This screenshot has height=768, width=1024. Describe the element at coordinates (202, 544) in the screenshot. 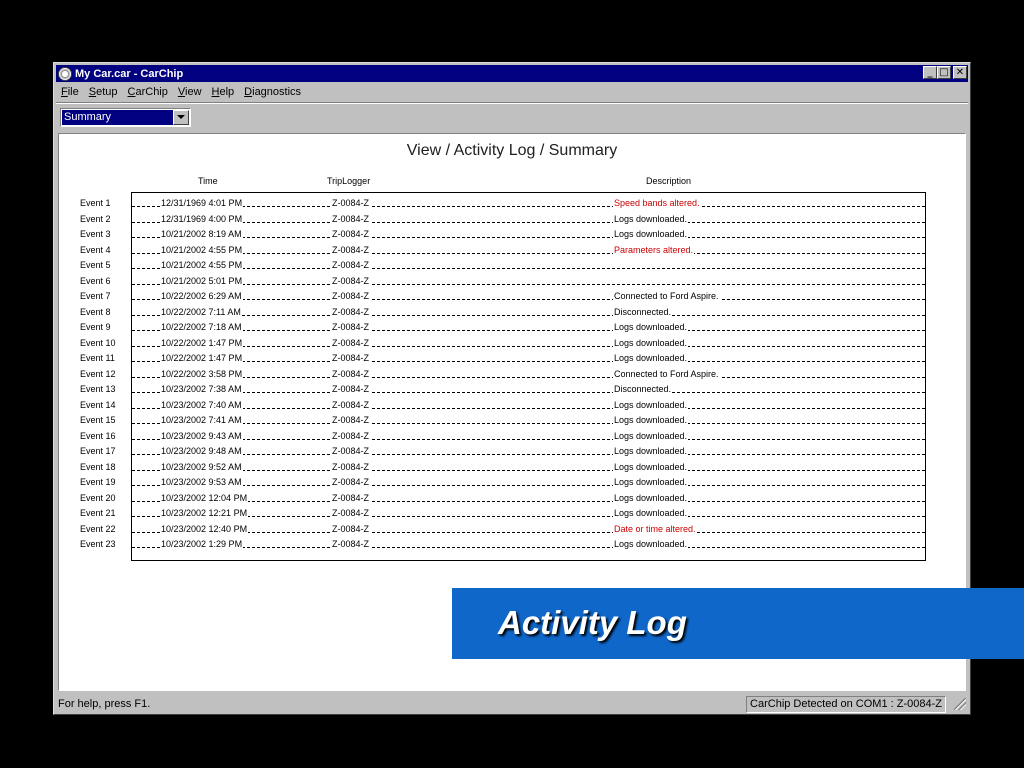

I see `event-time: 10/23/2002 1:29 PM` at that location.